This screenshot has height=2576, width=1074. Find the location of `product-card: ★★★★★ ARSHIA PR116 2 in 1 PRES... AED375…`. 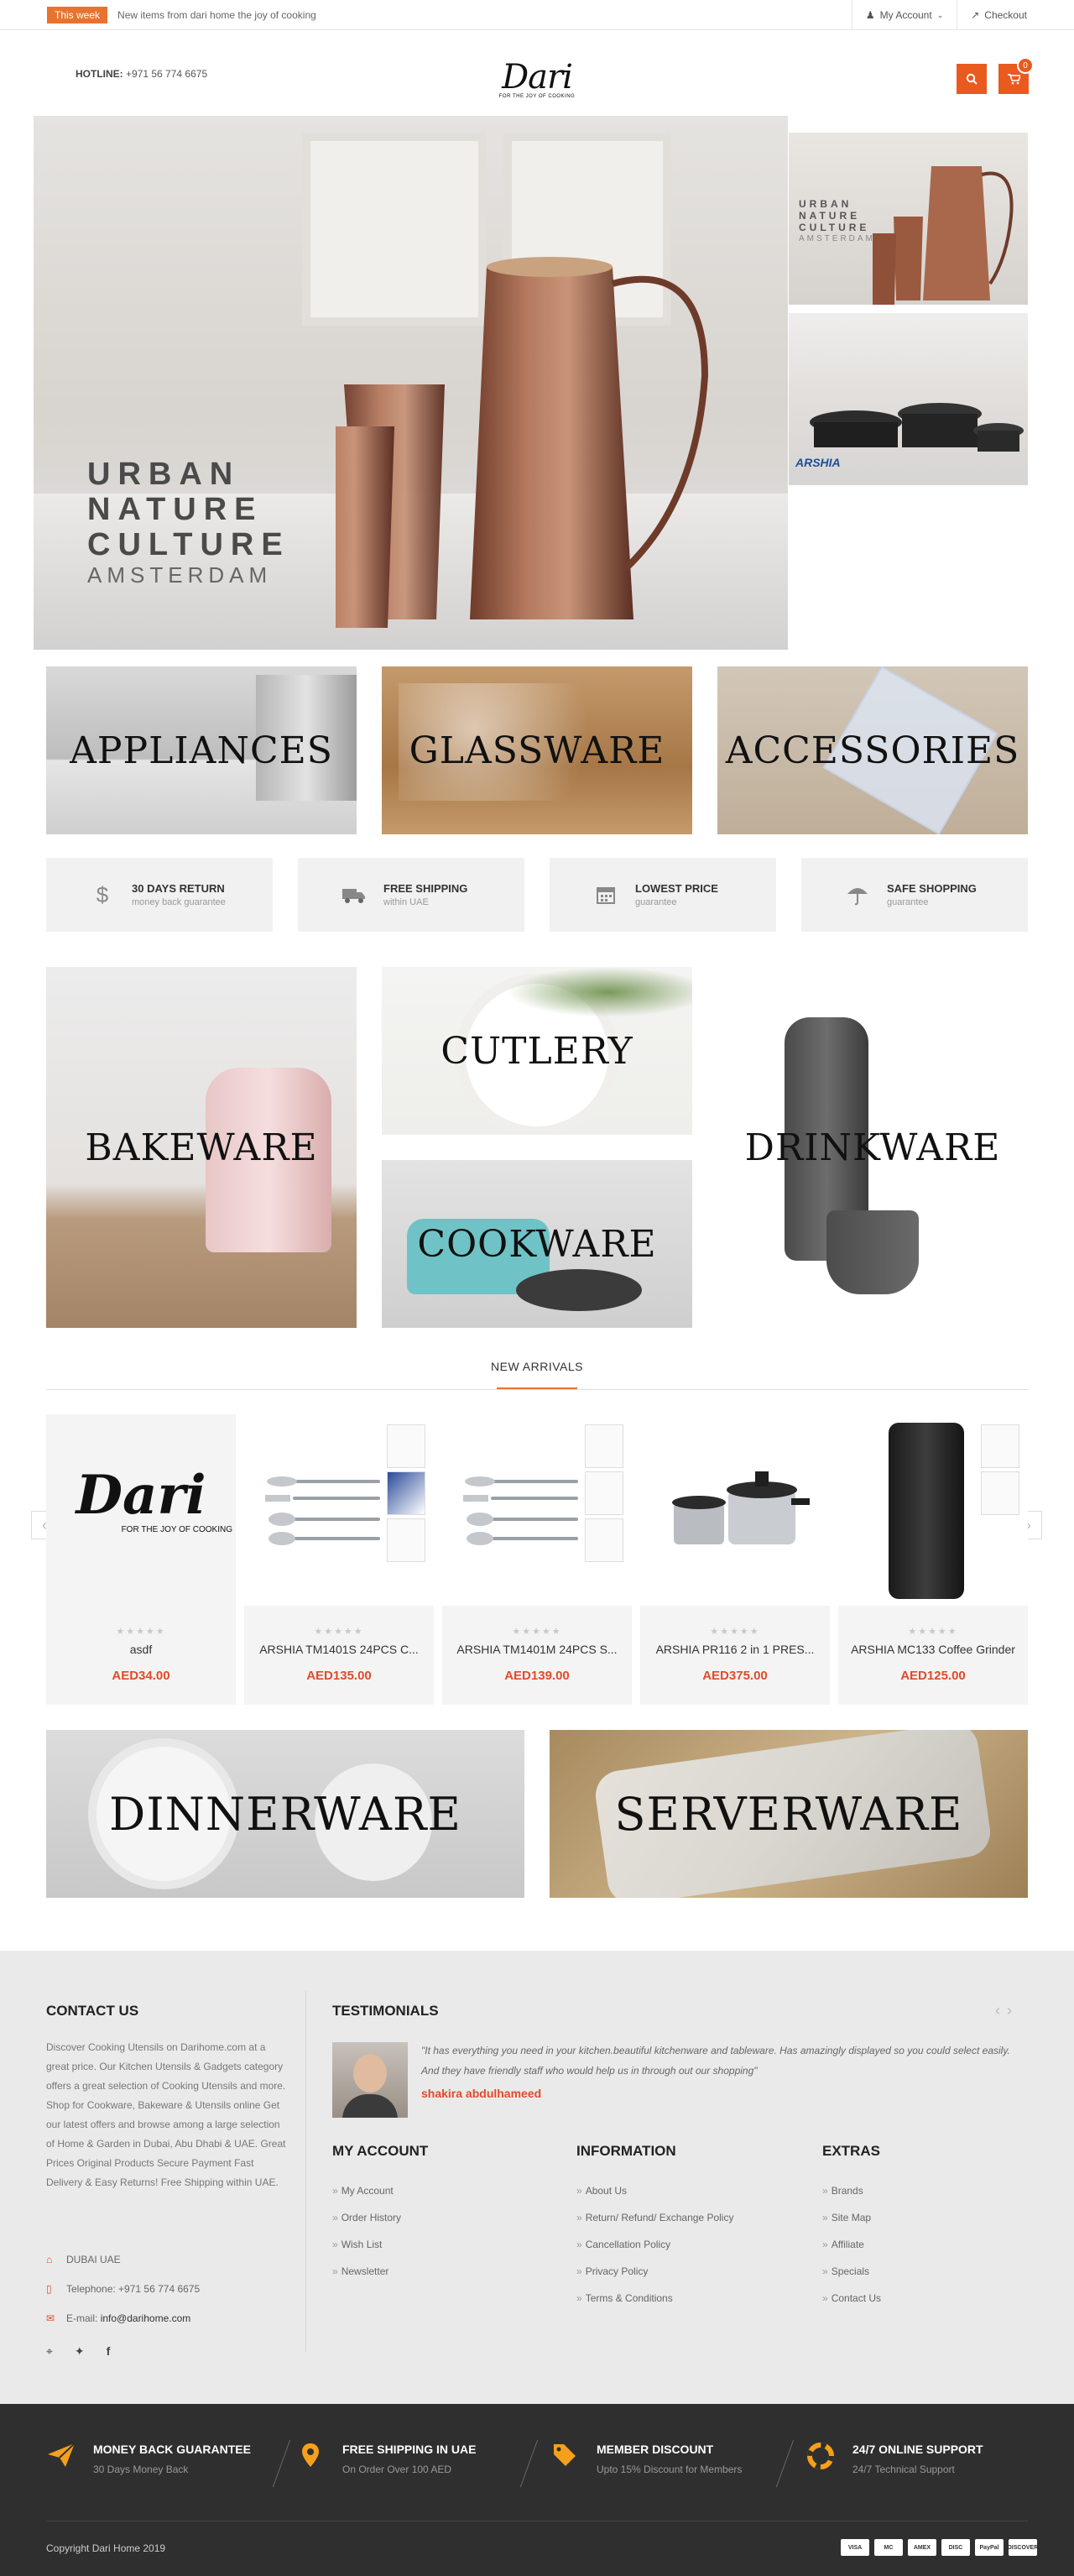

product-card: ★★★★★ ARSHIA PR116 2 in 1 PRES... AED375… is located at coordinates (735, 1559).